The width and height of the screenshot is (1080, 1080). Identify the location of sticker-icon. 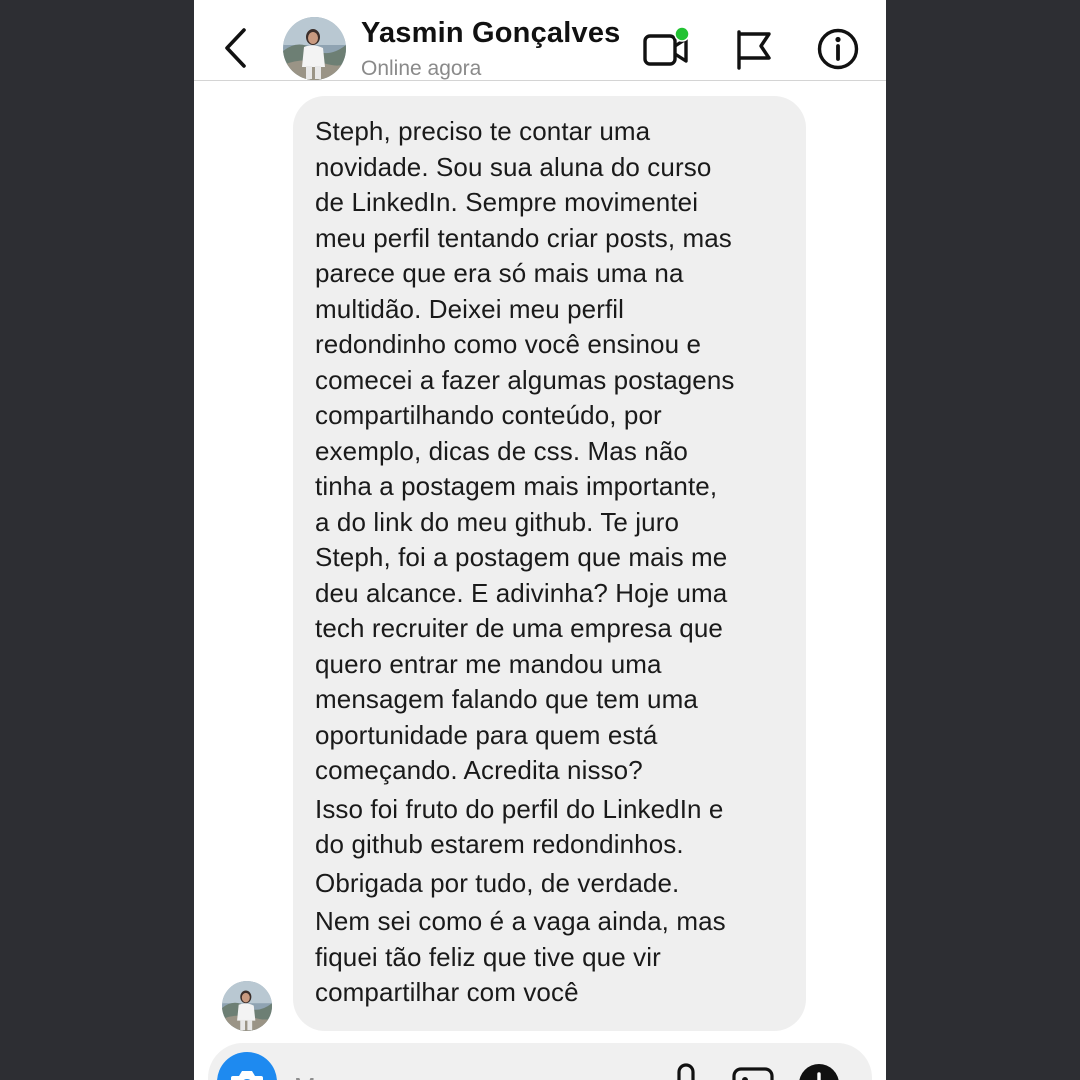
(819, 1072).